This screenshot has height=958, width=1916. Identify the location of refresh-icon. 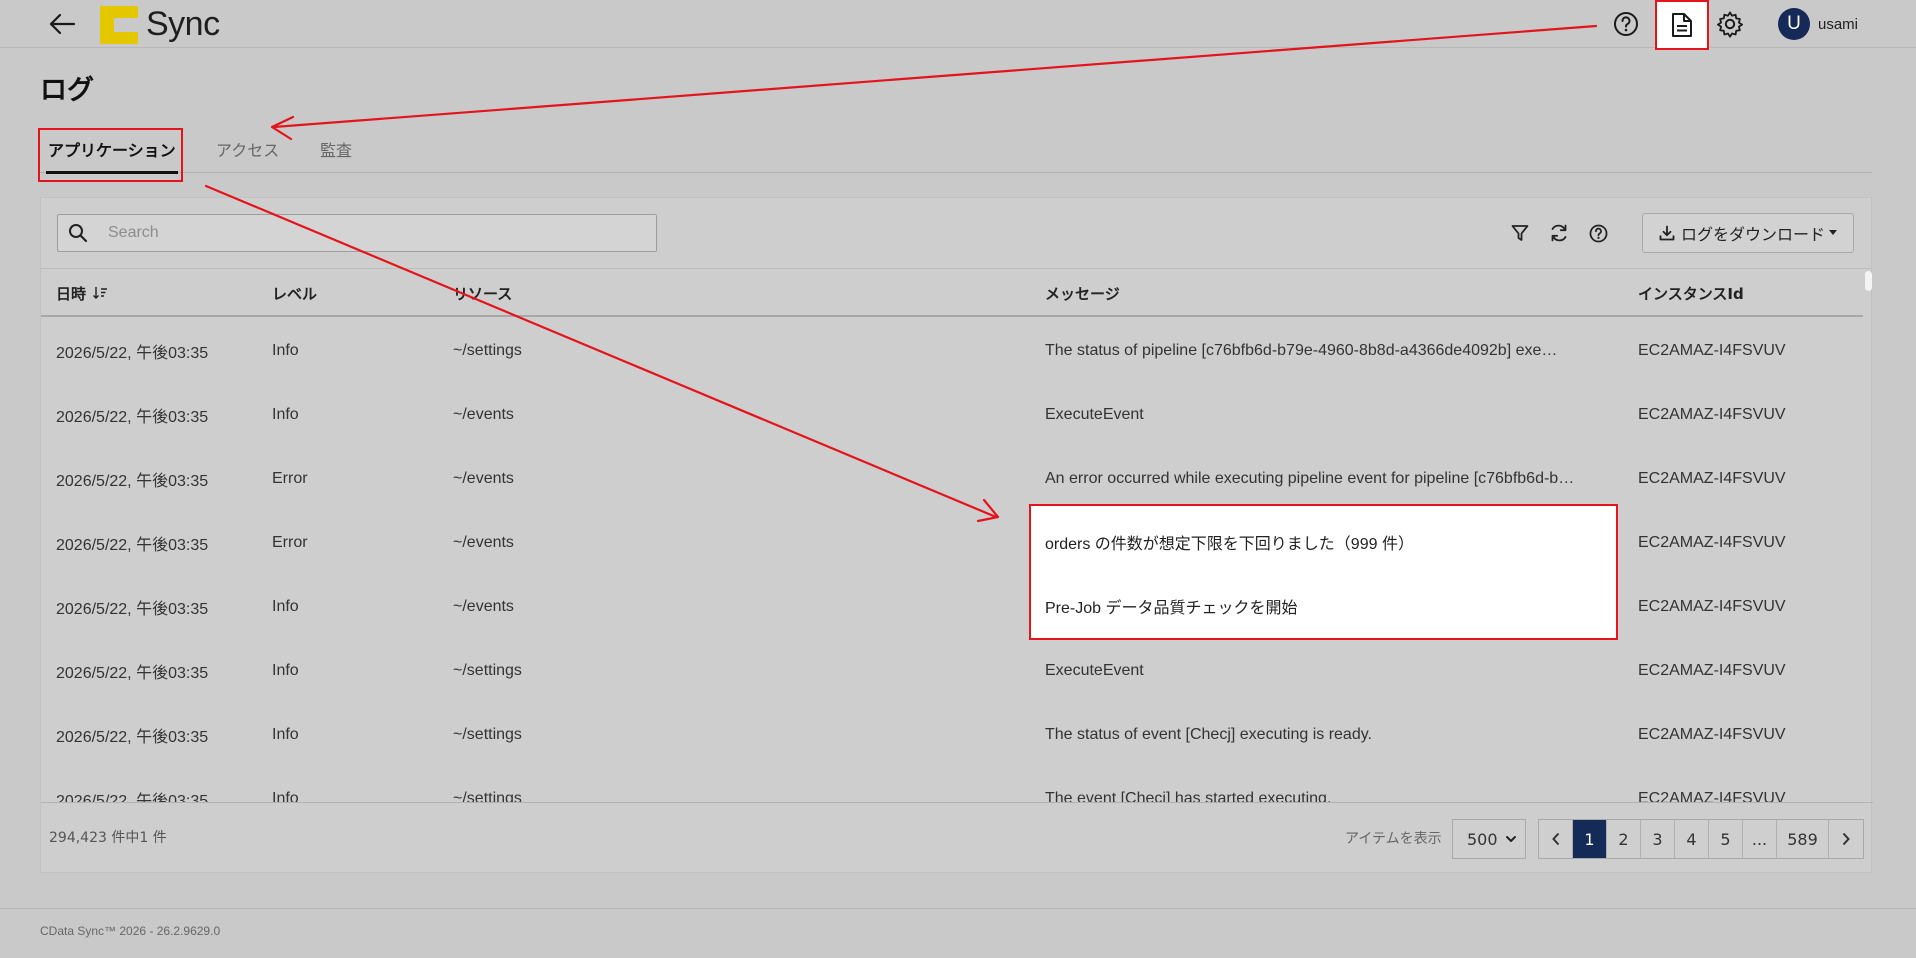
(1559, 233).